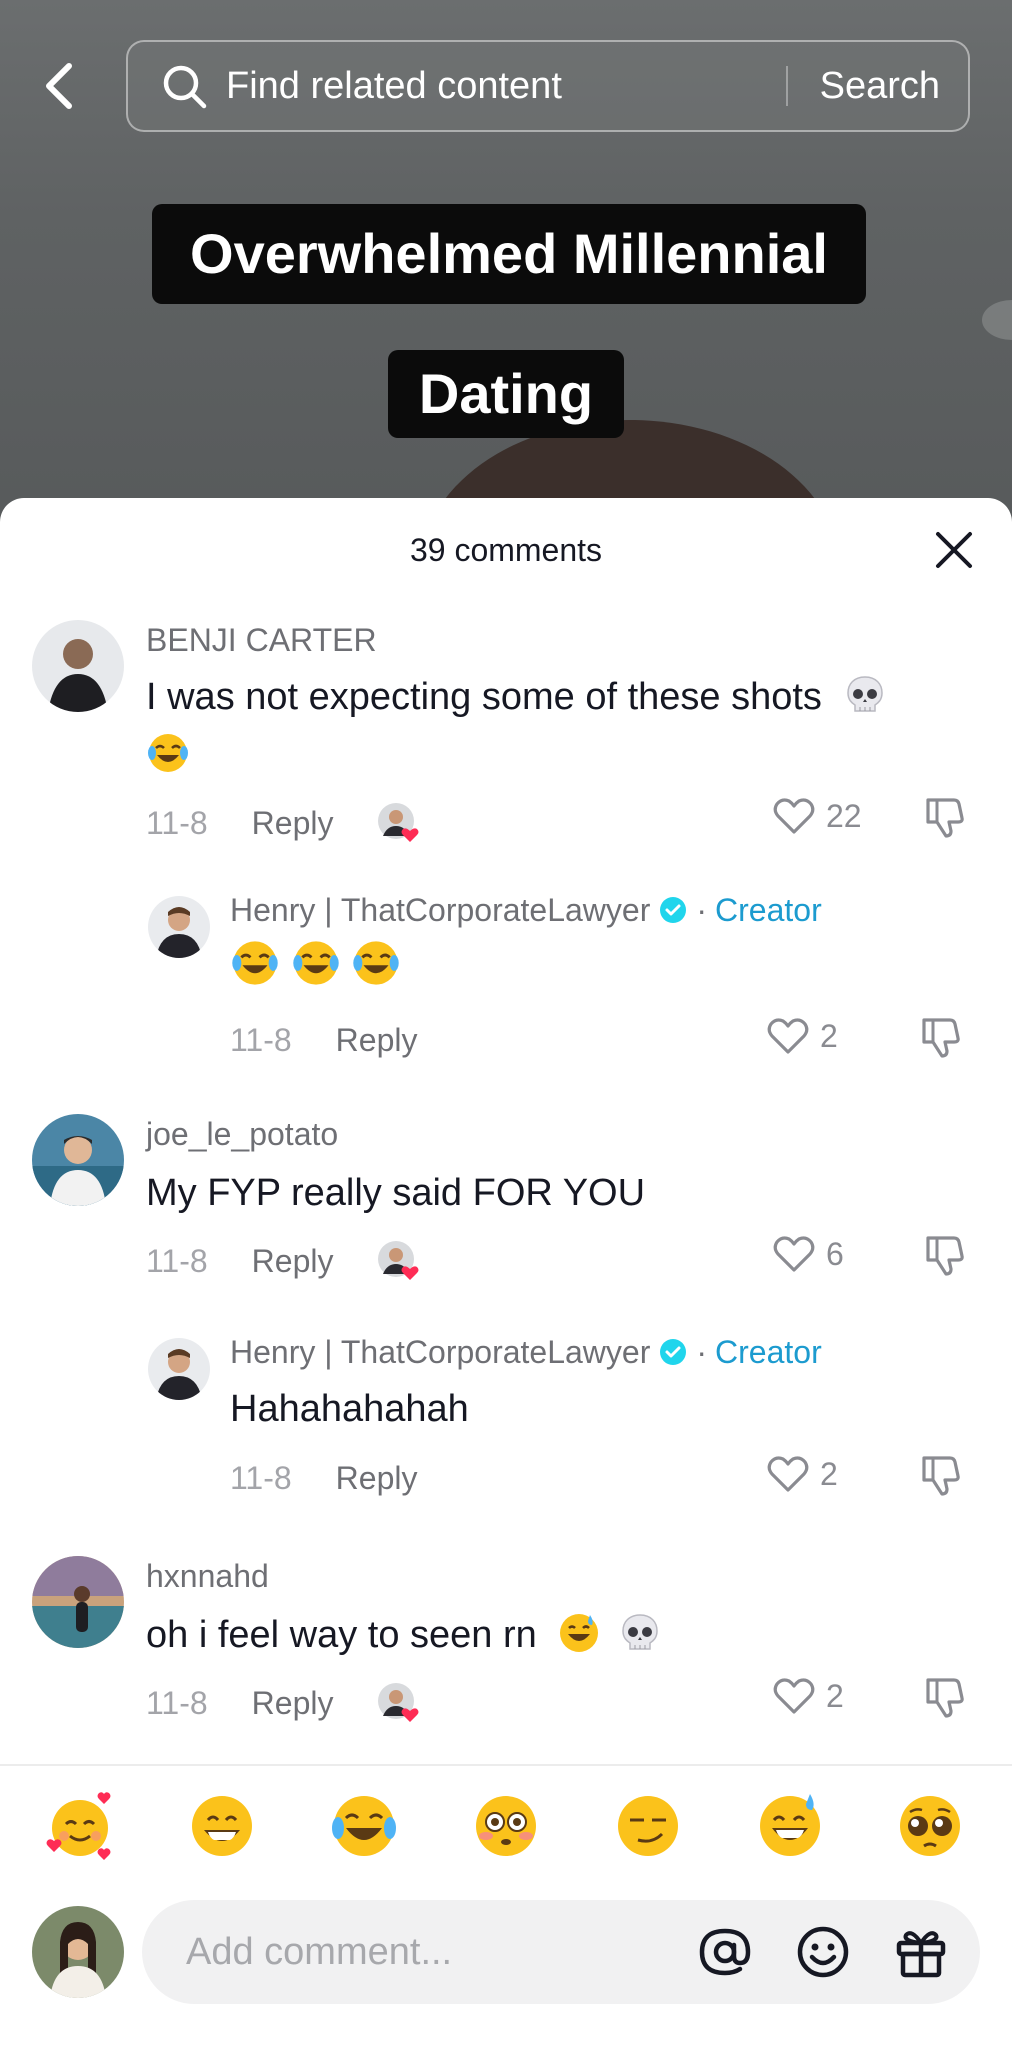  I want to click on search-input: Find related content, so click(506, 86).